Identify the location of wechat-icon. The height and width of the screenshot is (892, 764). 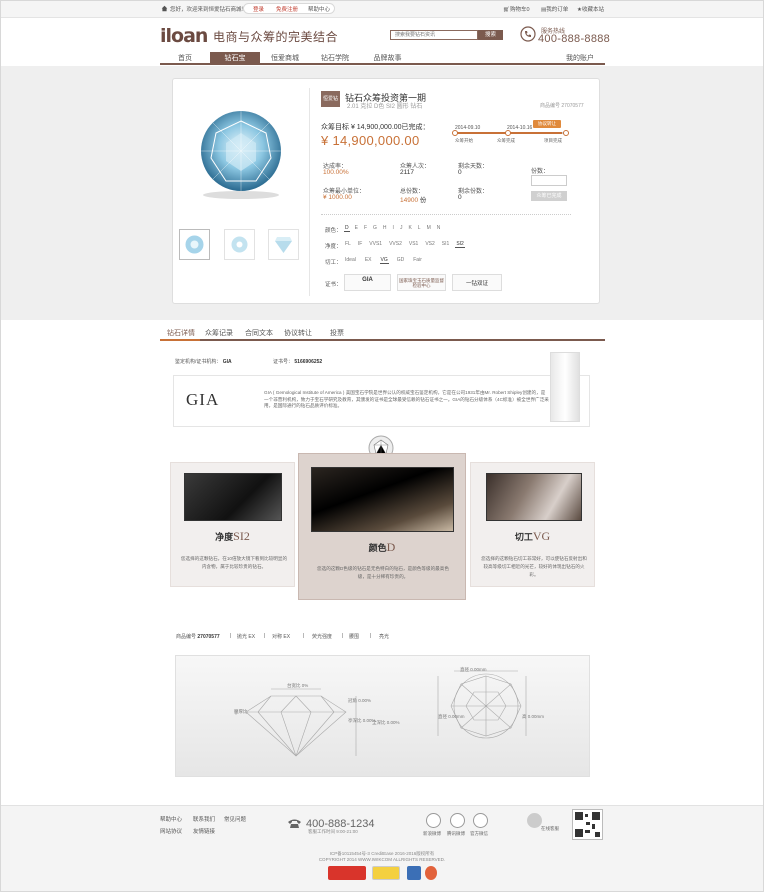
(480, 820).